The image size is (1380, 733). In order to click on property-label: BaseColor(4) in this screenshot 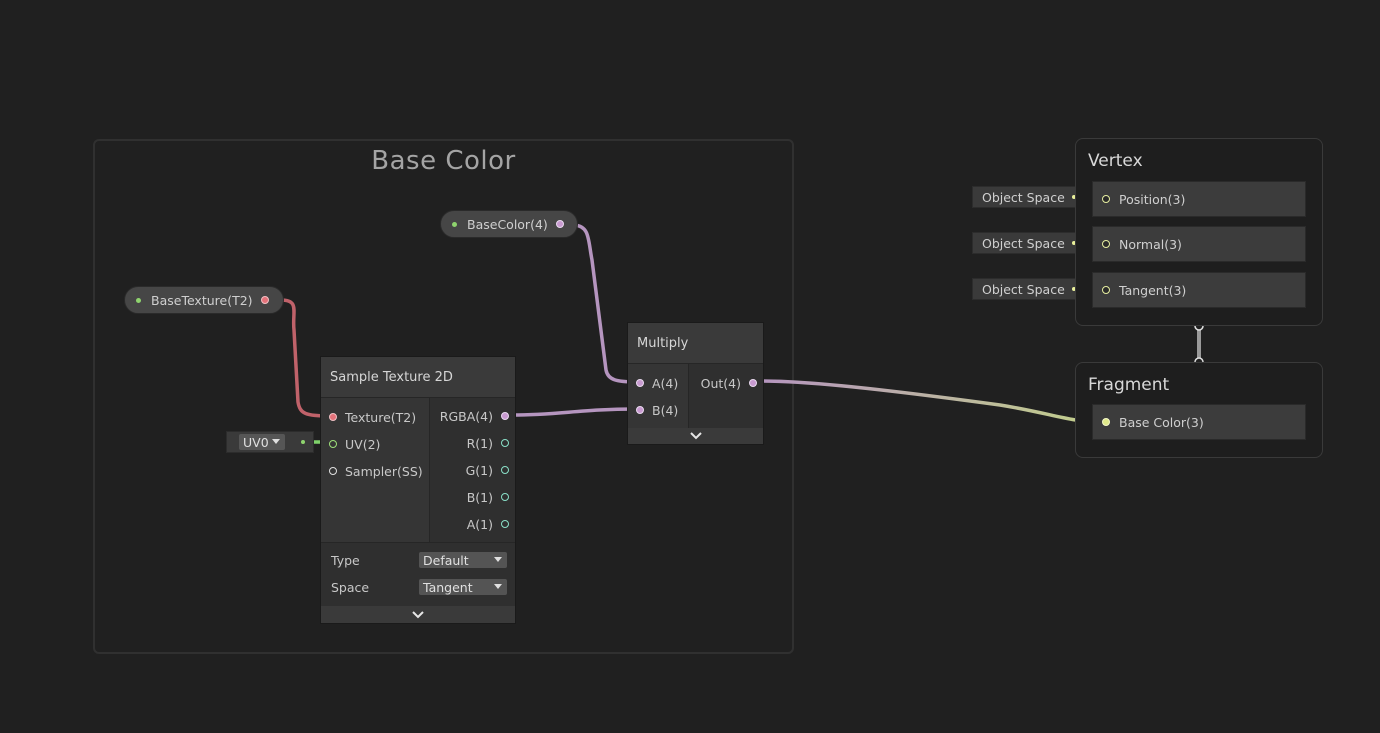, I will do `click(507, 224)`.